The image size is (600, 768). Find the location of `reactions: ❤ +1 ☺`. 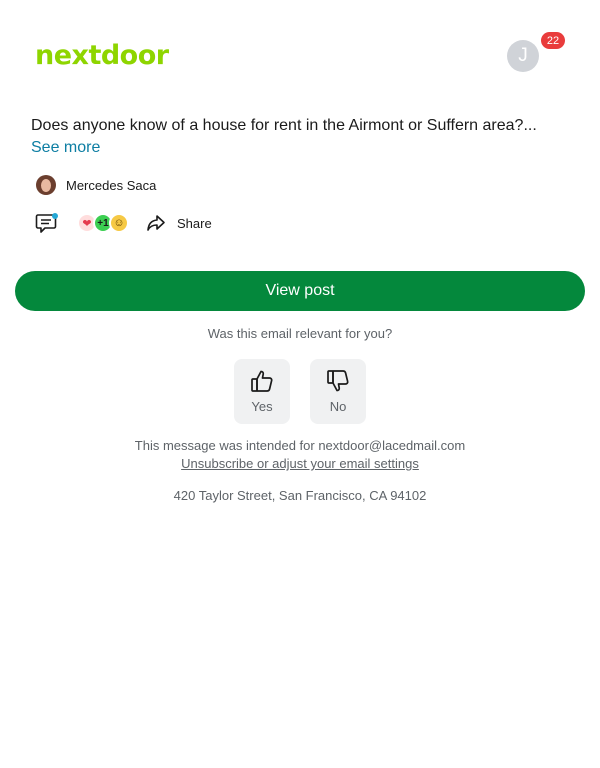

reactions: ❤ +1 ☺ is located at coordinates (103, 223).